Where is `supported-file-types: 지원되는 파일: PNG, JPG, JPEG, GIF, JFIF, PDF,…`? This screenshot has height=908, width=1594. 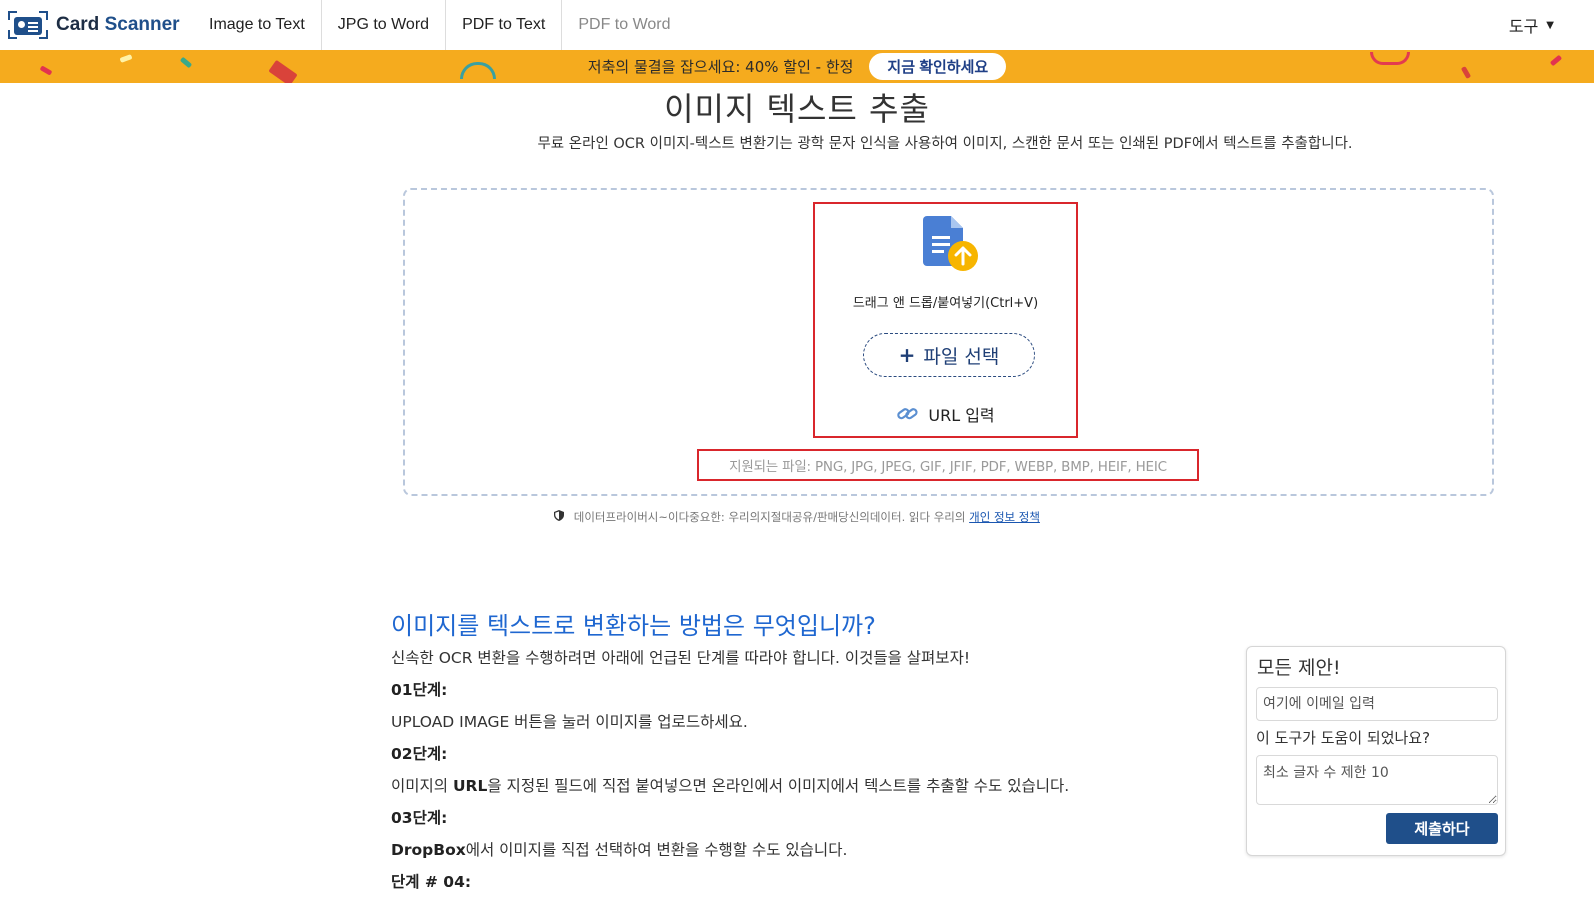 supported-file-types: 지원되는 파일: PNG, JPG, JPEG, GIF, JFIF, PDF,… is located at coordinates (948, 465).